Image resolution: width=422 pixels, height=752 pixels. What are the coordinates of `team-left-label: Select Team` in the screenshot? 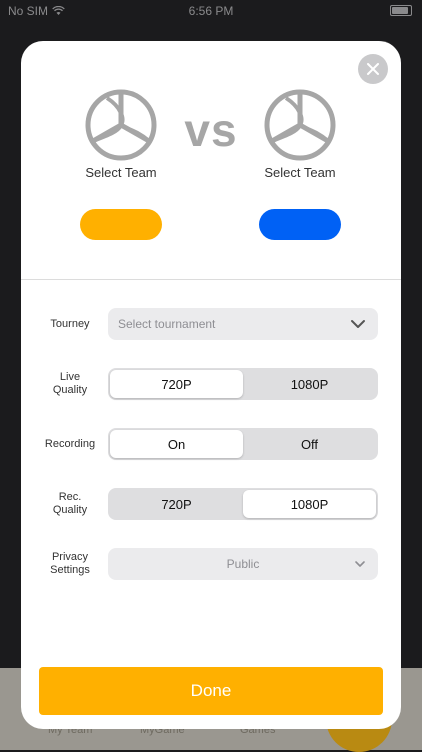 It's located at (121, 172).